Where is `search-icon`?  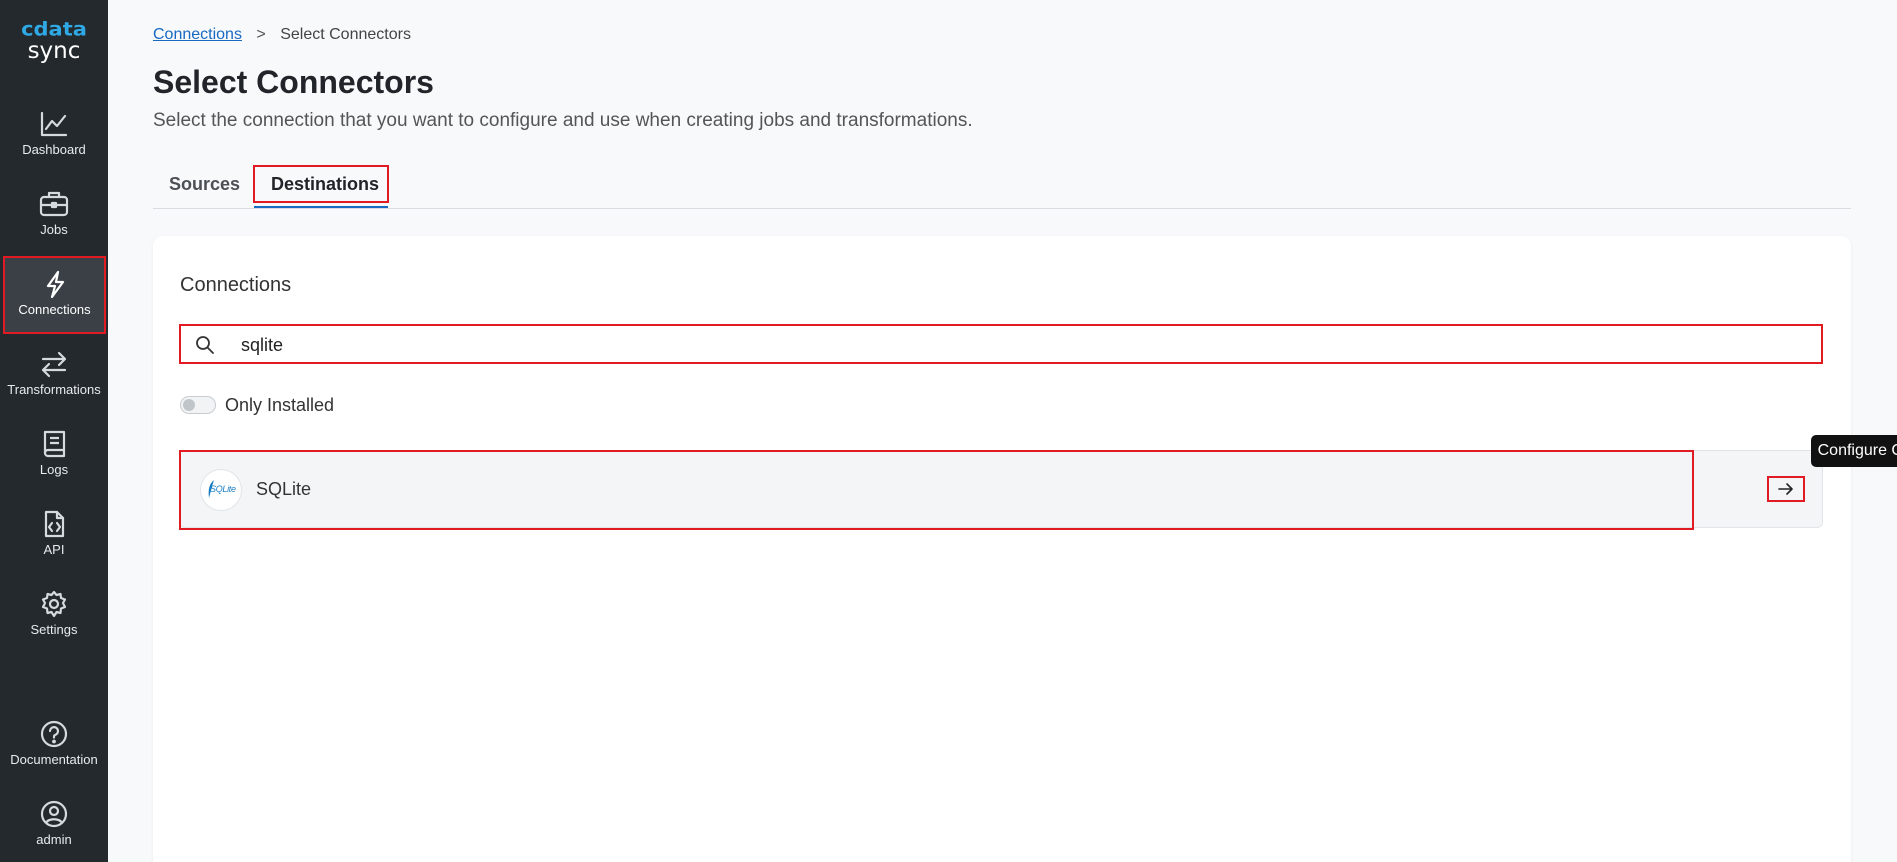
search-icon is located at coordinates (205, 345).